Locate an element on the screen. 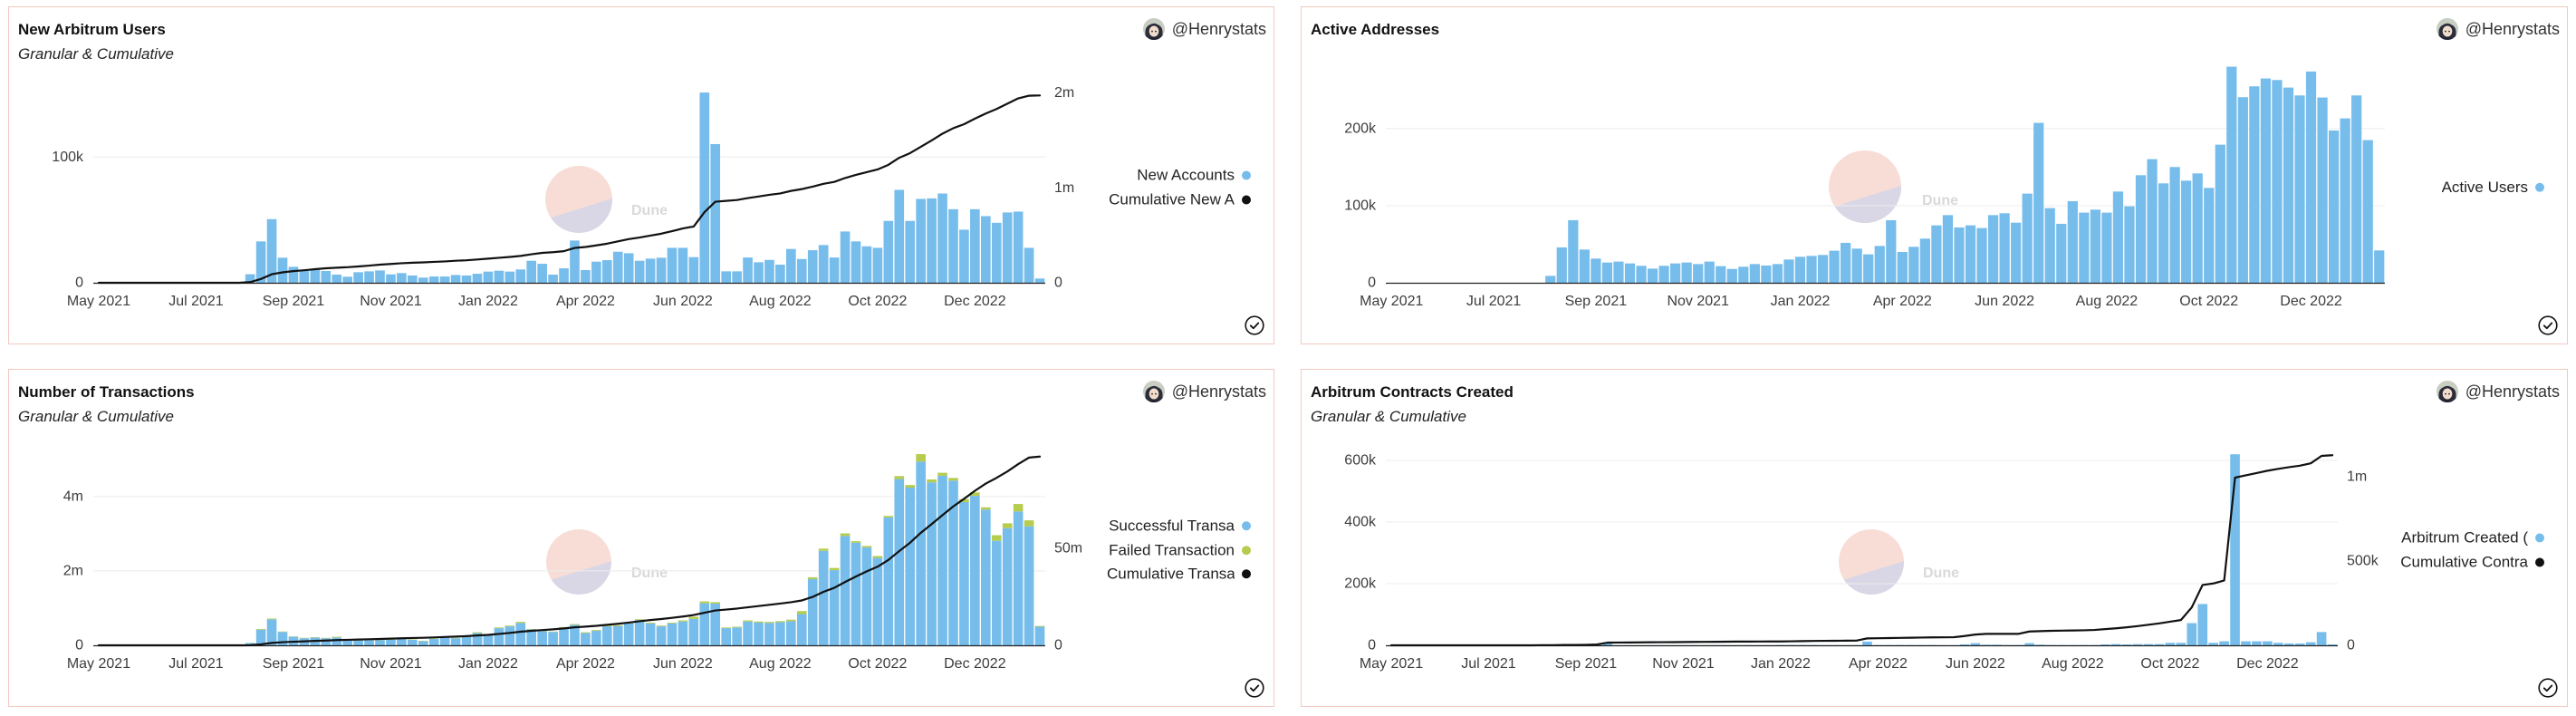 Image resolution: width=2576 pixels, height=716 pixels. legend-label: Failed Transaction is located at coordinates (1172, 549).